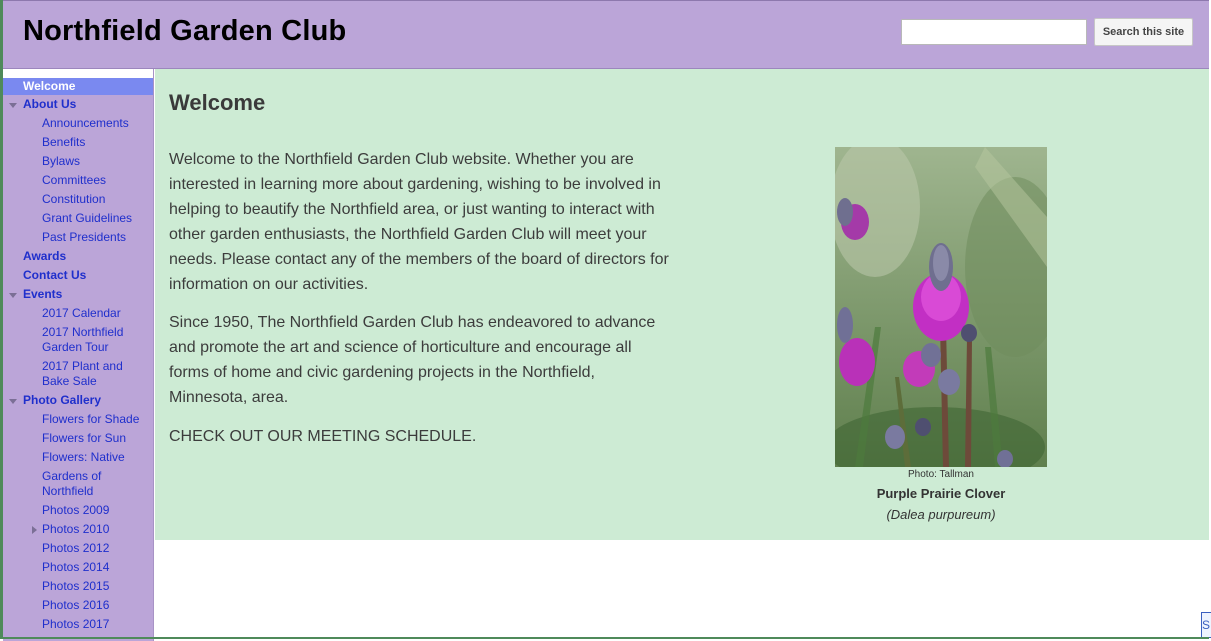 The image size is (1211, 641). What do you see at coordinates (74, 199) in the screenshot?
I see `sidebar-item-label: Constitution` at bounding box center [74, 199].